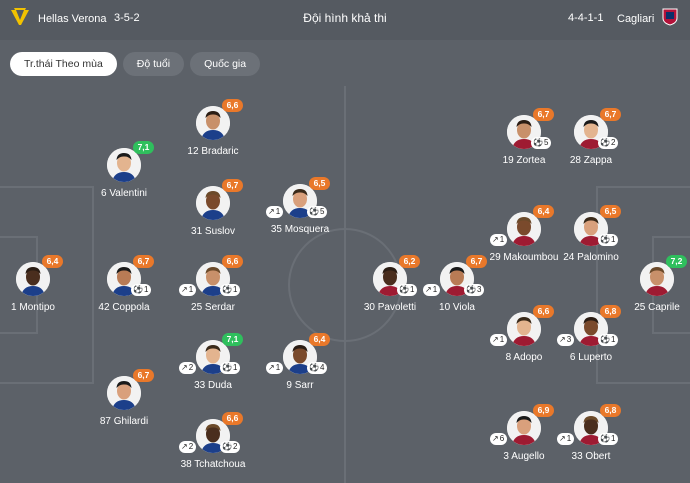 This screenshot has width=690, height=483. I want to click on cagliari-logo-icon, so click(670, 18).